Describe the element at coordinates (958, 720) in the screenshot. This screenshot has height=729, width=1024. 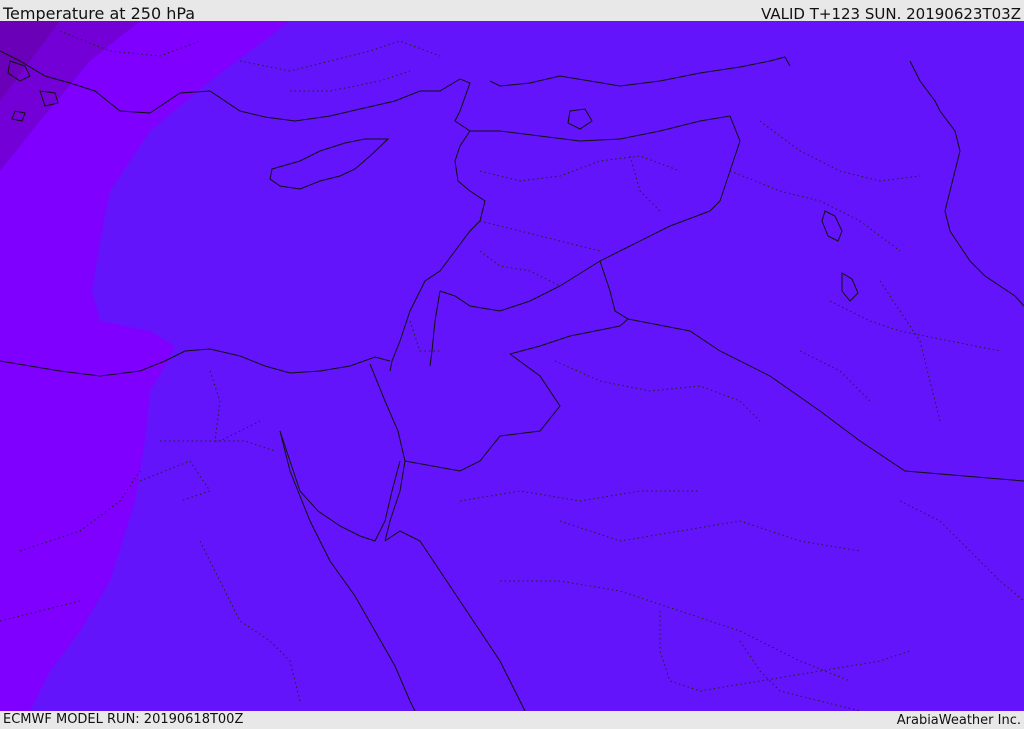
I see `credit-label: ArabiaWeather Inc.` at that location.